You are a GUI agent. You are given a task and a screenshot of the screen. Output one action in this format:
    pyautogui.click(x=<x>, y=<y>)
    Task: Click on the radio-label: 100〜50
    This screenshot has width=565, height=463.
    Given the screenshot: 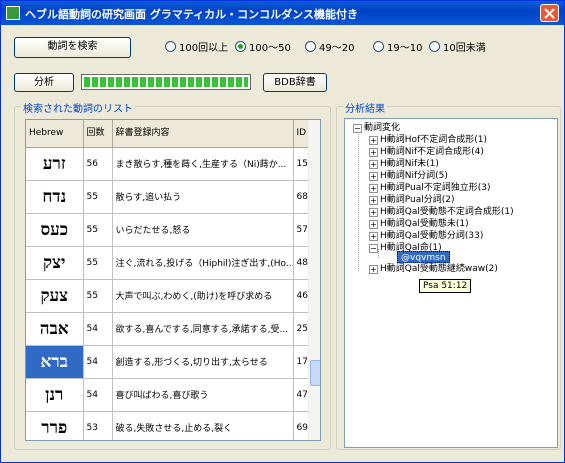 What is the action you would take?
    pyautogui.click(x=270, y=48)
    